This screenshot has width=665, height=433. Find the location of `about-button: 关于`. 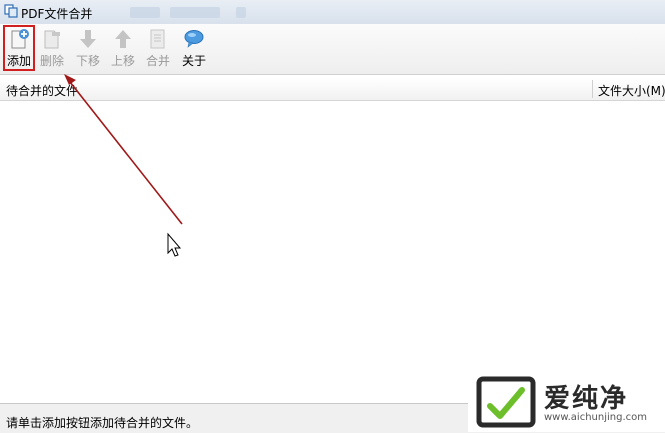

about-button: 关于 is located at coordinates (194, 49).